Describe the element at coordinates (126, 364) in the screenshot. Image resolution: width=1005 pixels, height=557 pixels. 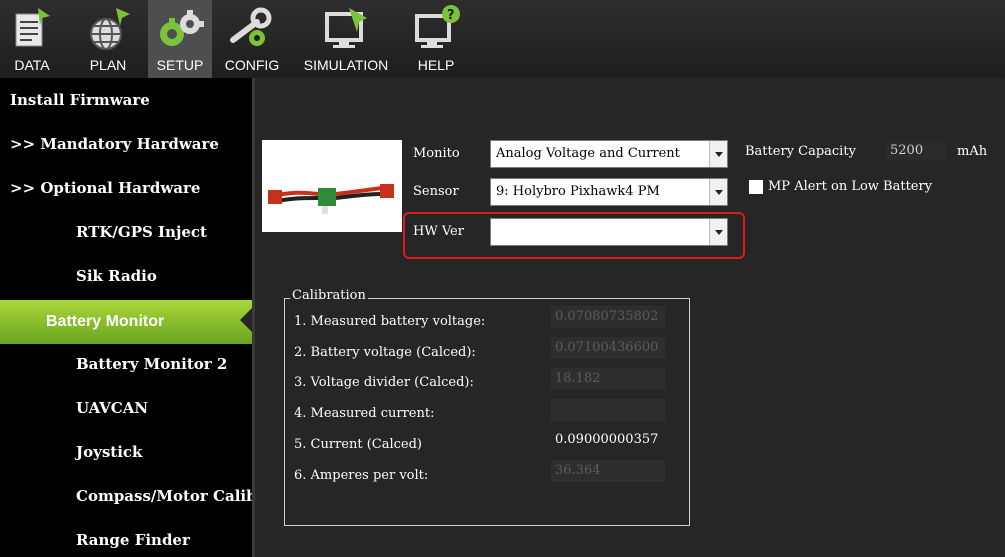
I see `sidebar-item-battery-monitor-2: Battery Monitor 2` at that location.